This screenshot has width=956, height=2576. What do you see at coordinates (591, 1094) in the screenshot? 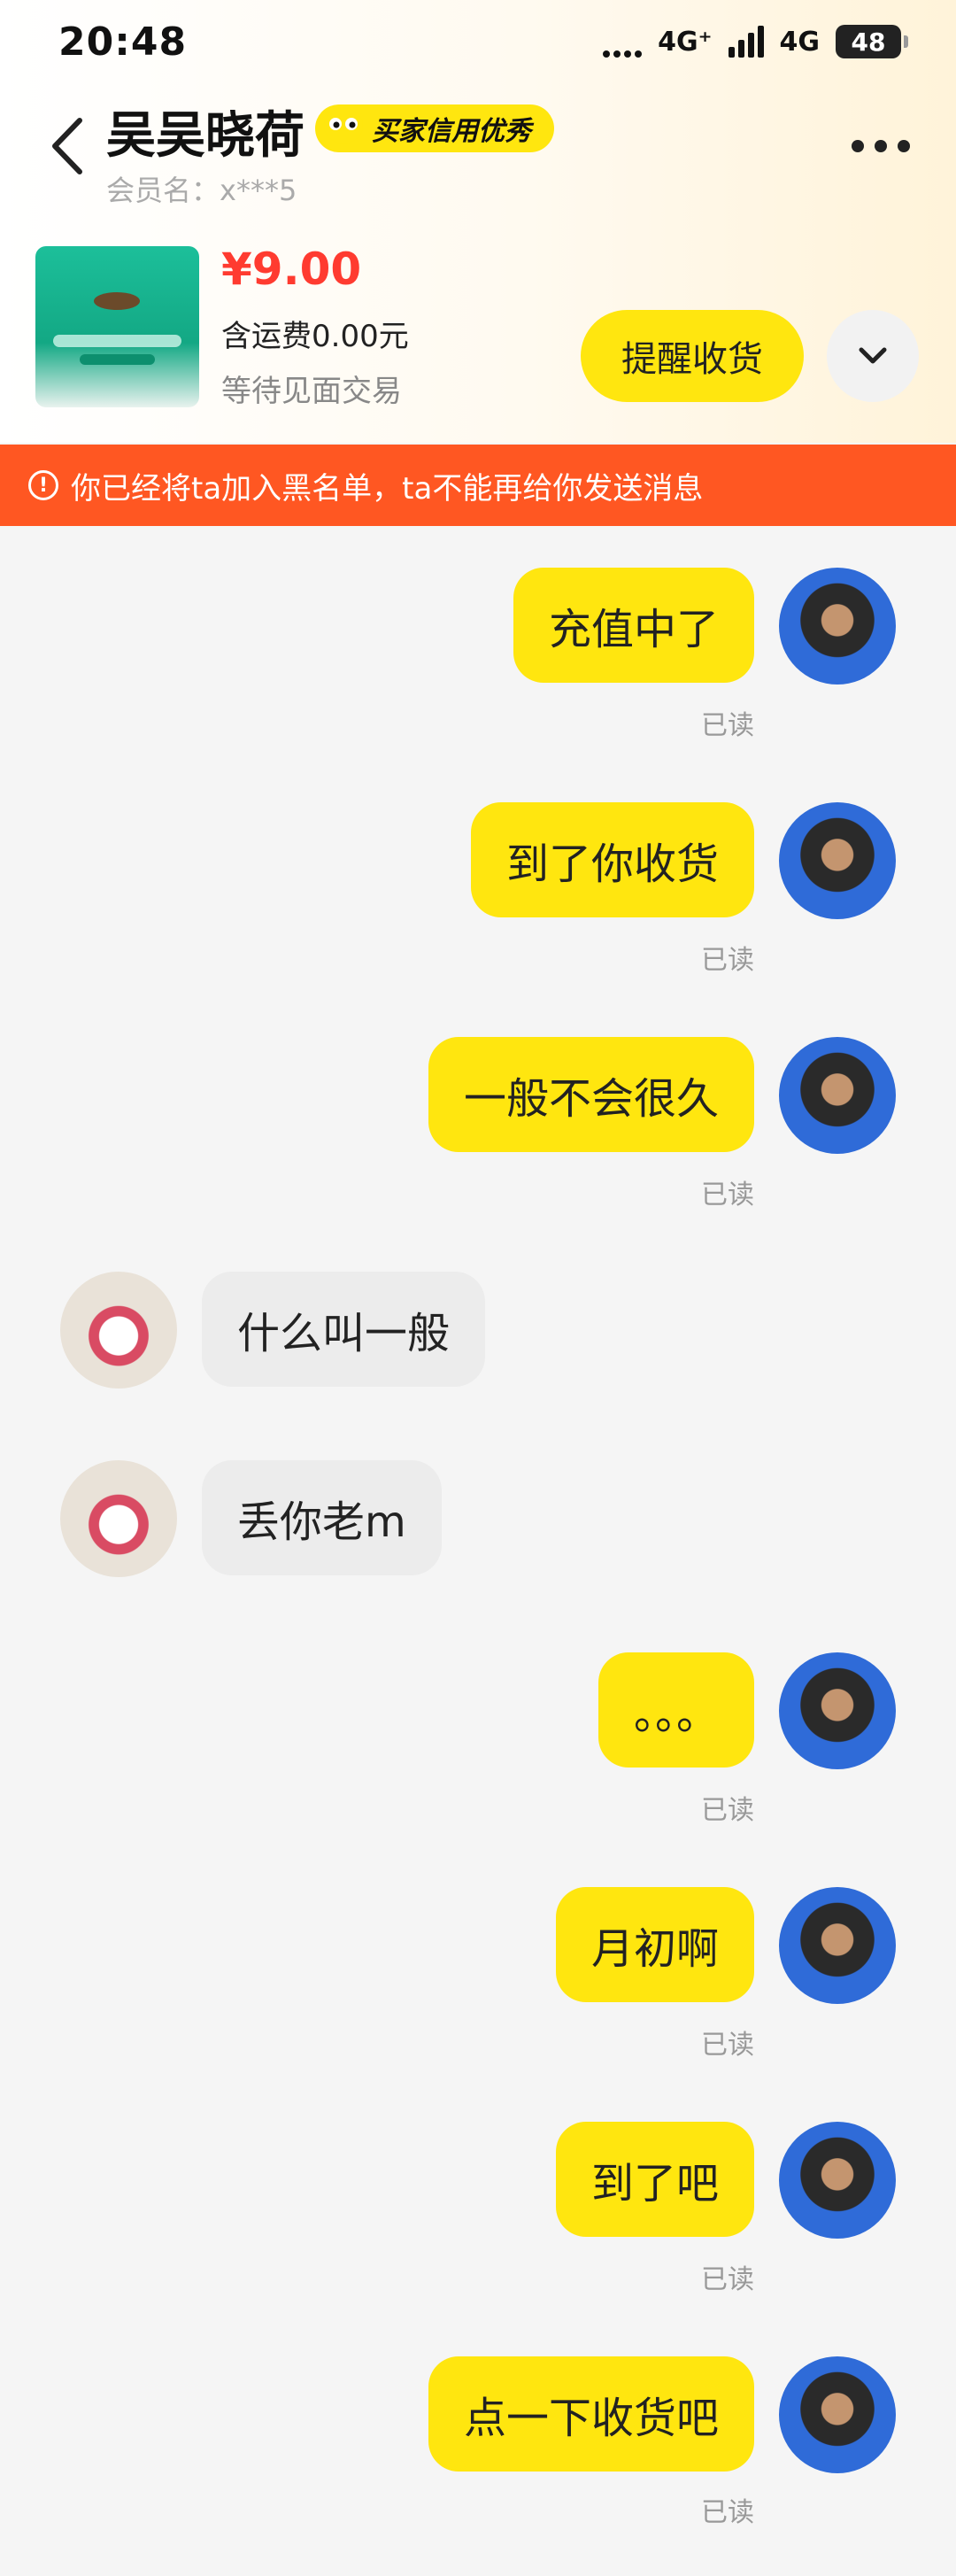
I see `message-bubble: 一般不会很久` at bounding box center [591, 1094].